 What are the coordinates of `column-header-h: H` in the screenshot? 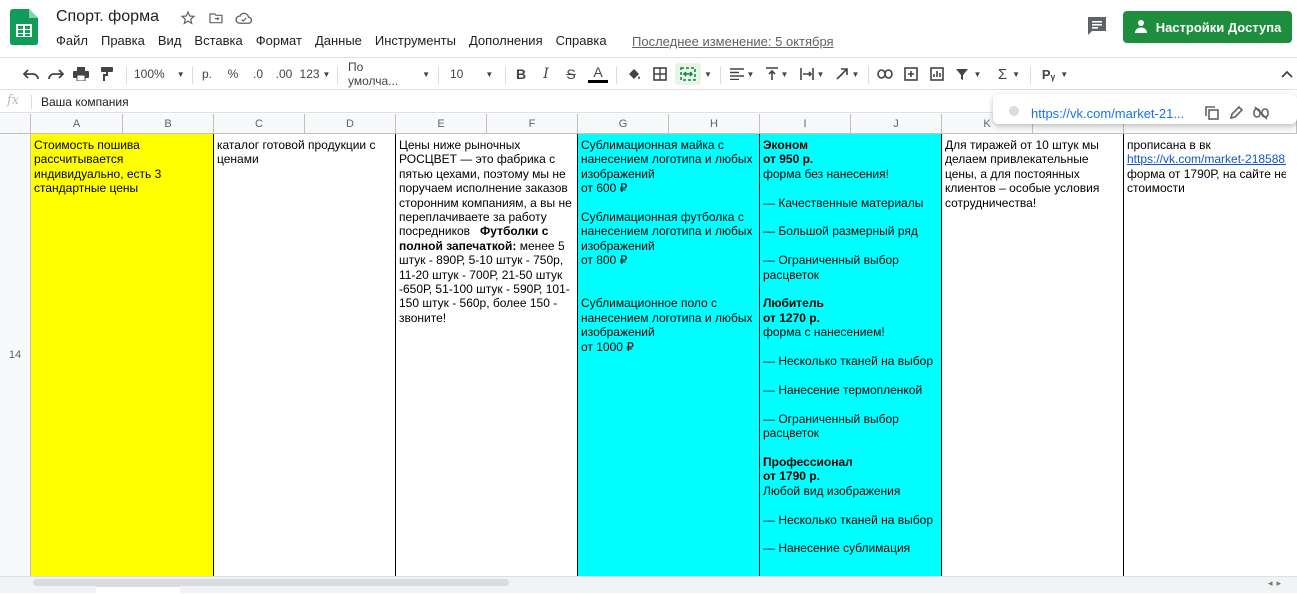 It's located at (714, 124).